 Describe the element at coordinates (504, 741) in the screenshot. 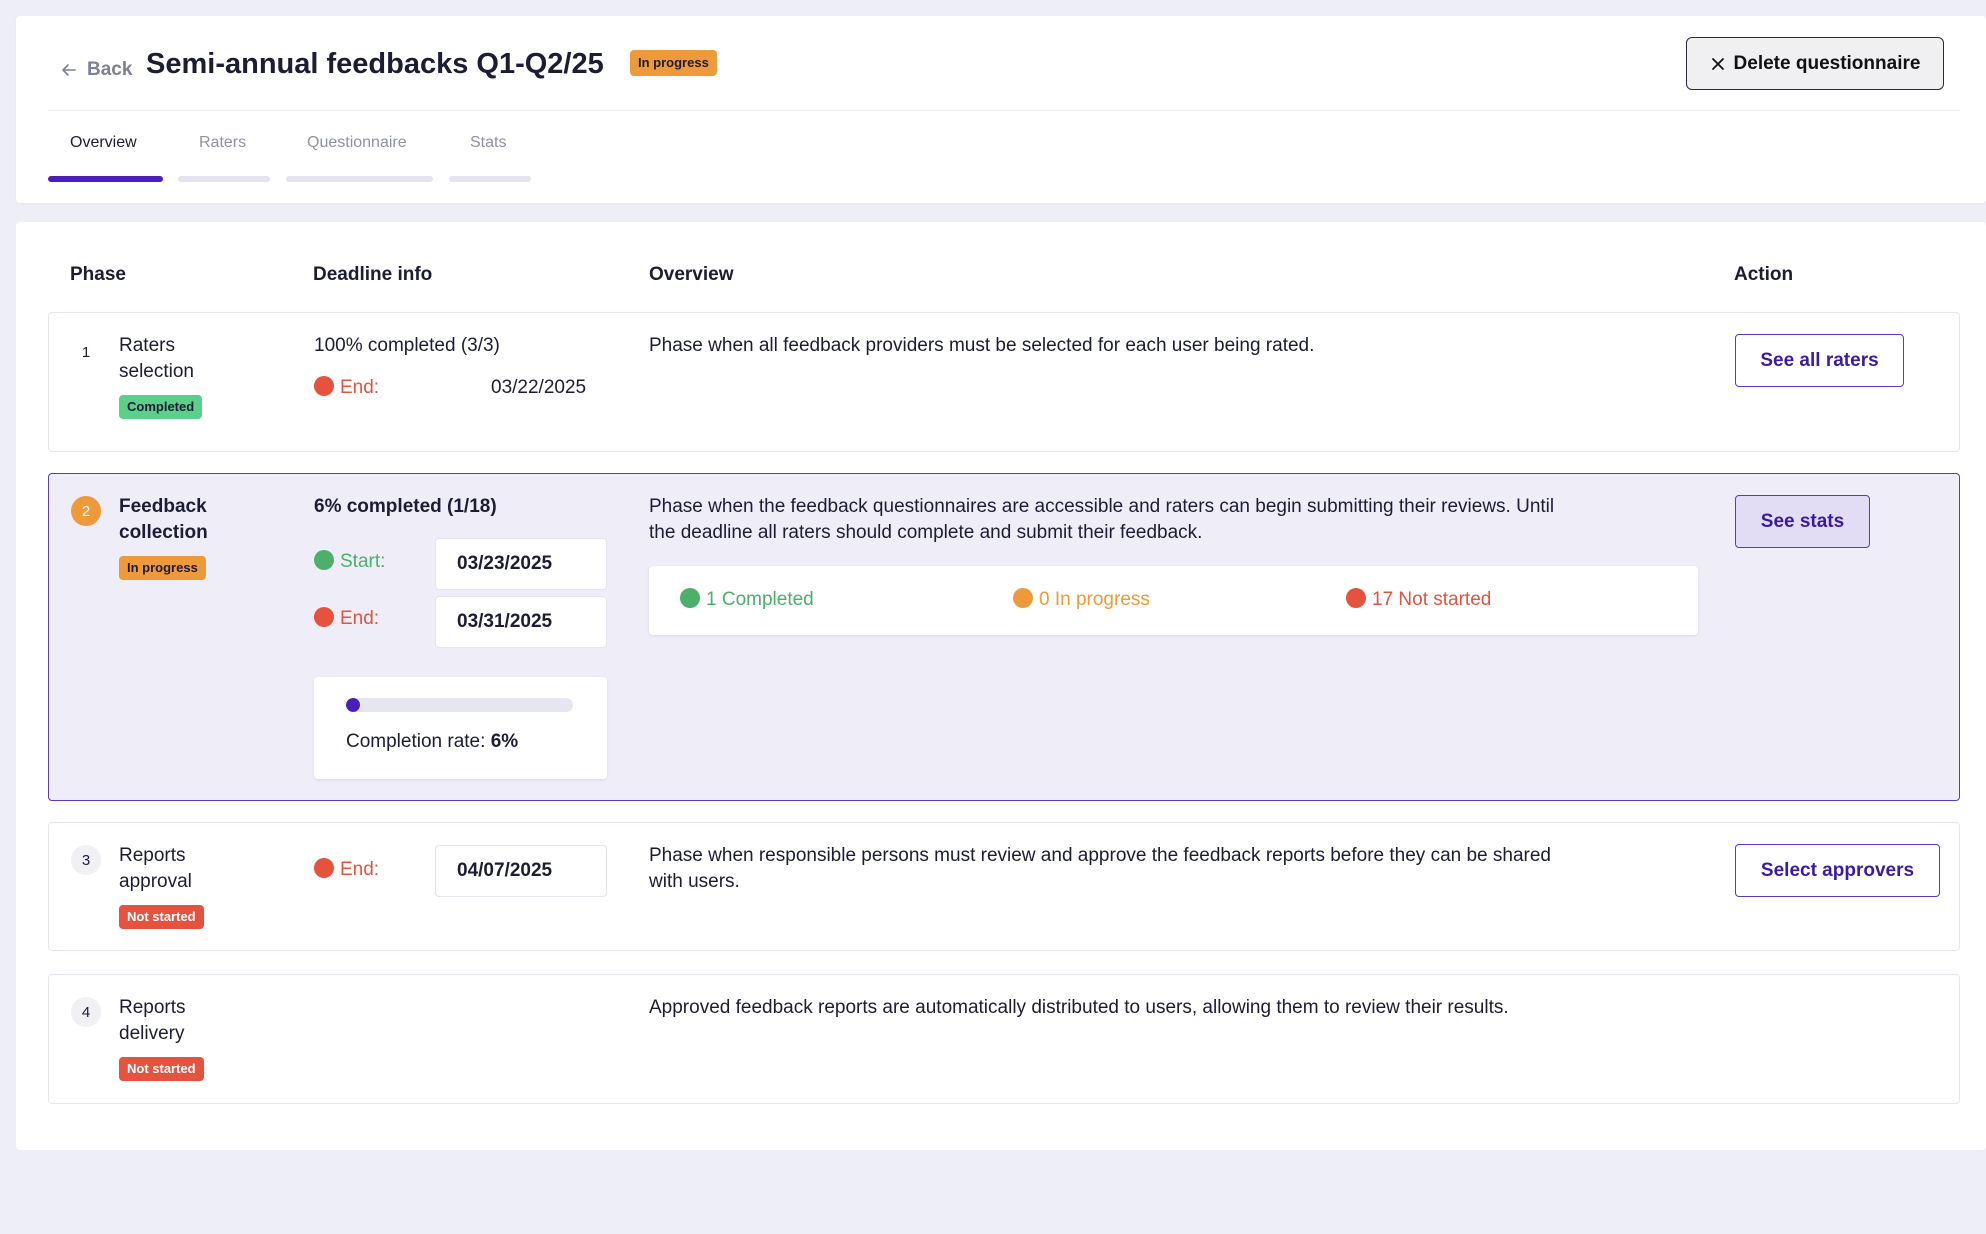

I see `completion-rate-value: 6%` at that location.